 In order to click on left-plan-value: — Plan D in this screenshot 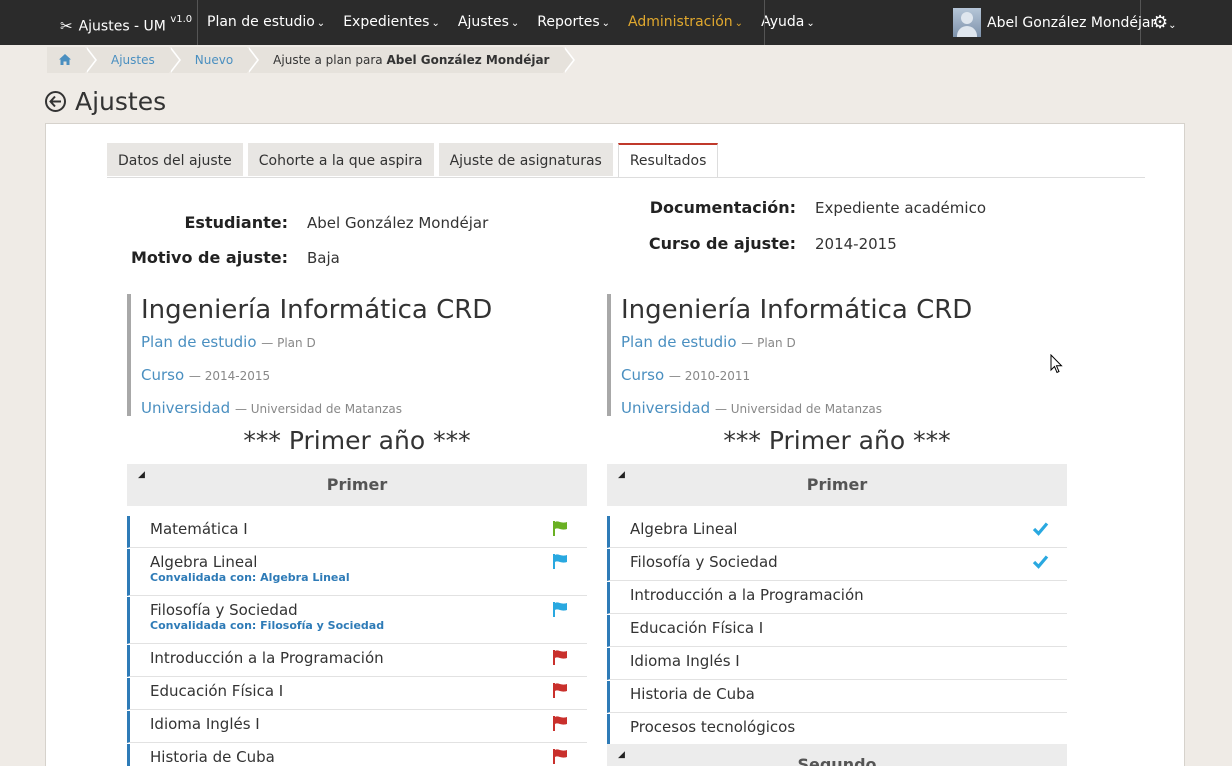, I will do `click(288, 343)`.